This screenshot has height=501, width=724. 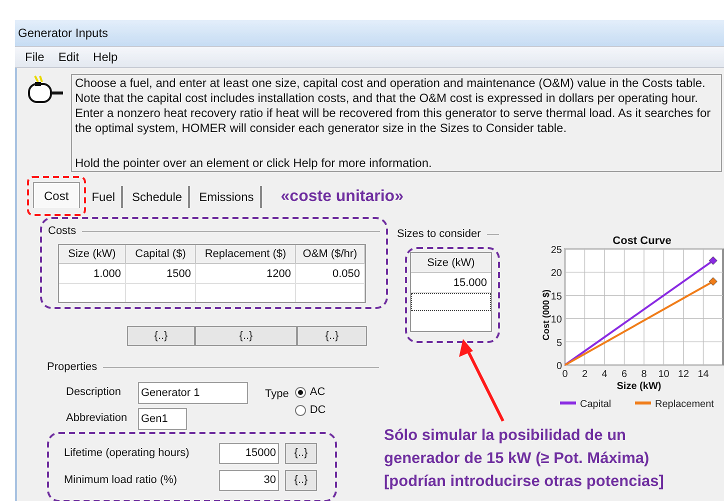 What do you see at coordinates (556, 296) in the screenshot?
I see `y-tick-label: 15` at bounding box center [556, 296].